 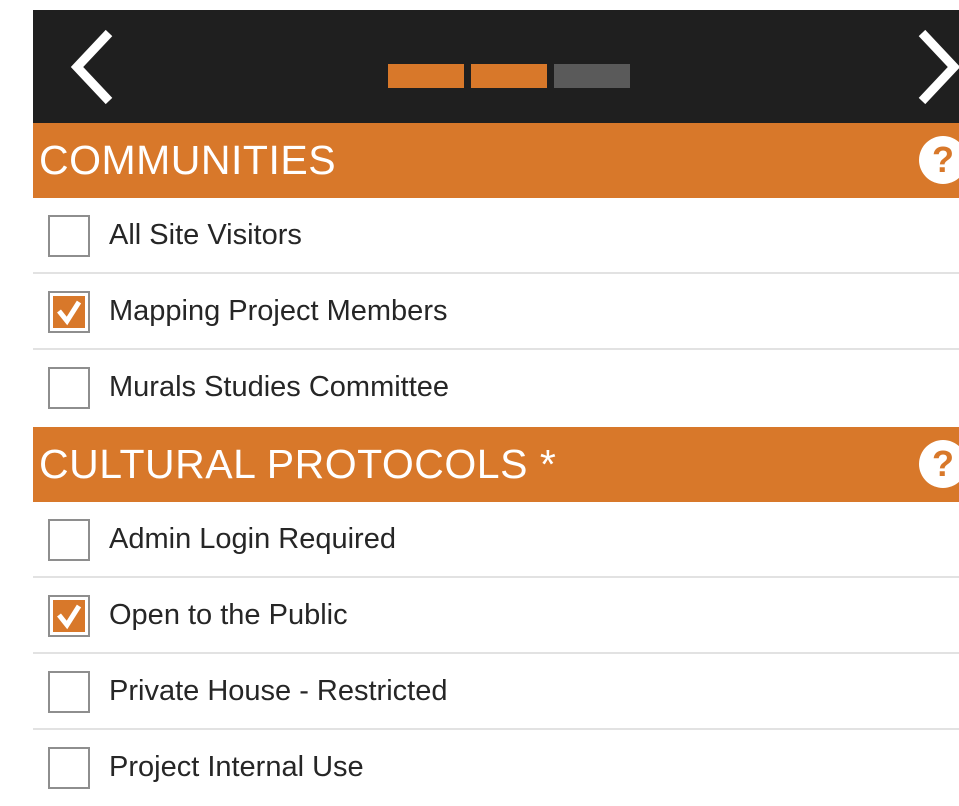 What do you see at coordinates (496, 388) in the screenshot?
I see `checkbox-row-murals-studies-committee: Murals Studies Committee` at bounding box center [496, 388].